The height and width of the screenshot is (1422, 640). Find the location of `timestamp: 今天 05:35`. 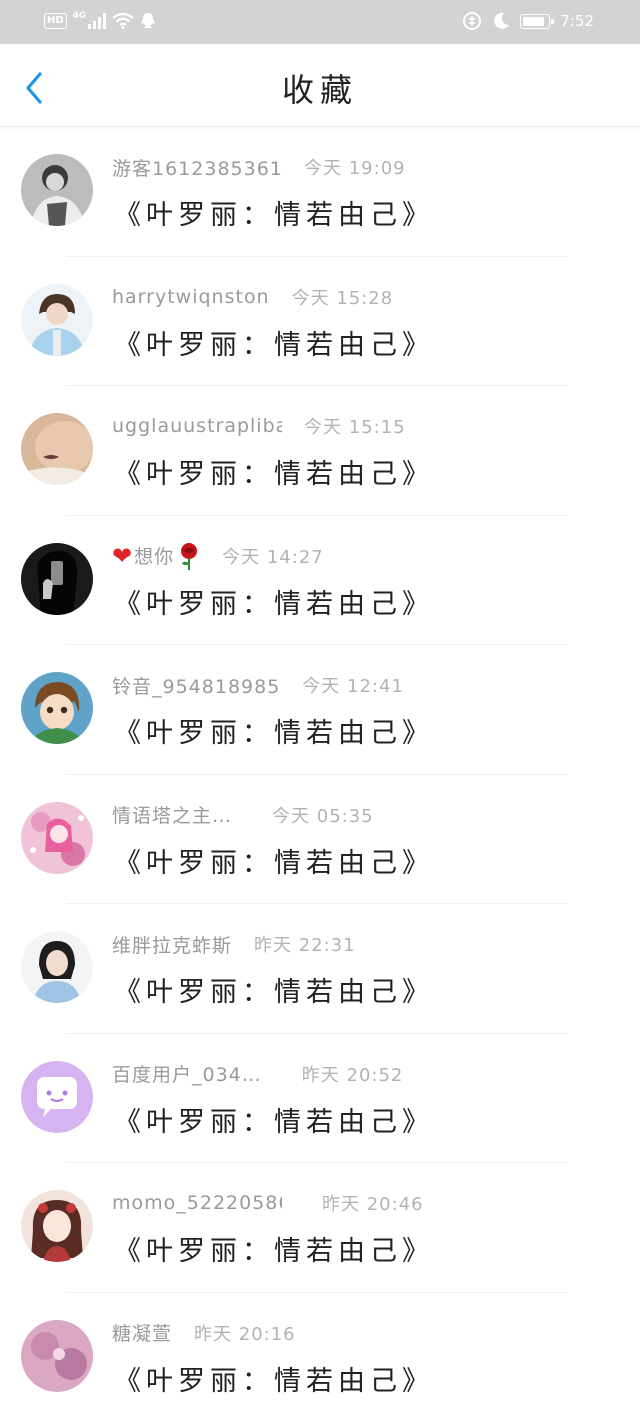

timestamp: 今天 05:35 is located at coordinates (323, 815).